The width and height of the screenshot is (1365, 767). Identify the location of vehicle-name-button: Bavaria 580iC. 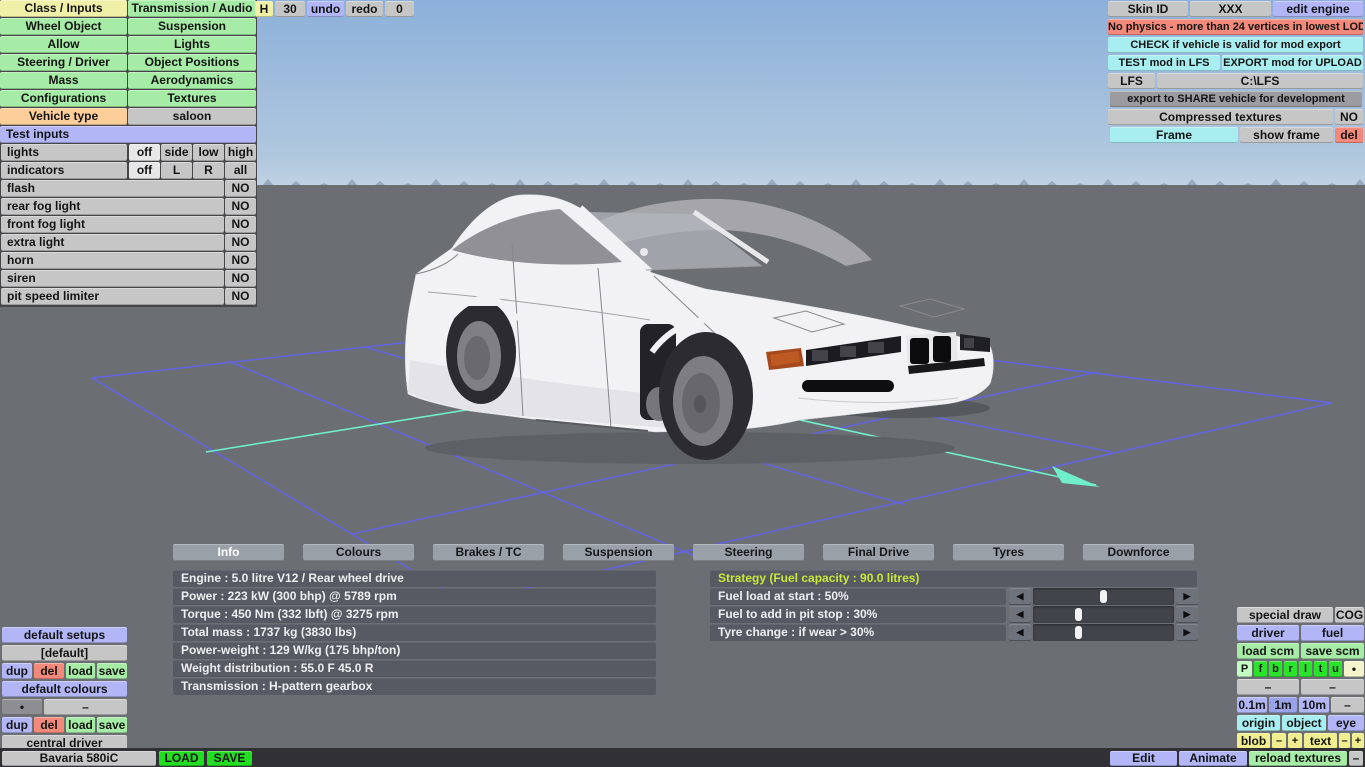
(79, 758).